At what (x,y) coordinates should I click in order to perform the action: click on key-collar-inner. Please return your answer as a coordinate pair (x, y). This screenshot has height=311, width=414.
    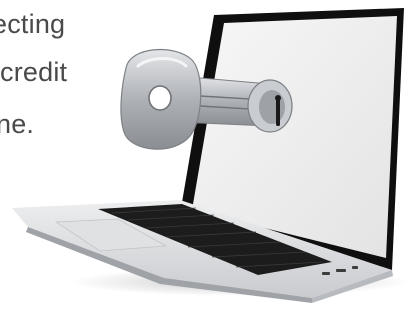
    Looking at the image, I should click on (272, 107).